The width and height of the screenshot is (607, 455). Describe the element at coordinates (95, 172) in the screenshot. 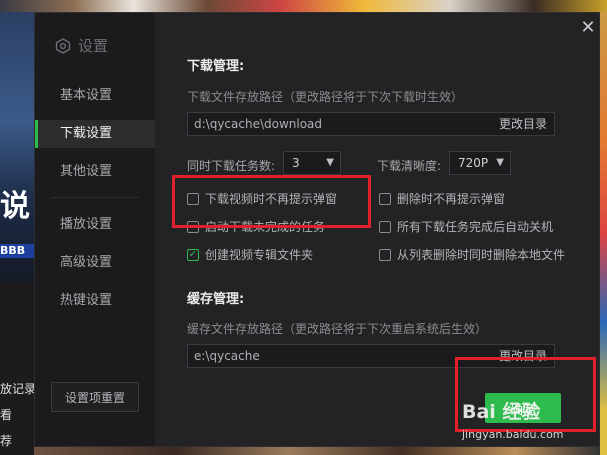

I see `sidebar-item-other: 其他设置` at that location.